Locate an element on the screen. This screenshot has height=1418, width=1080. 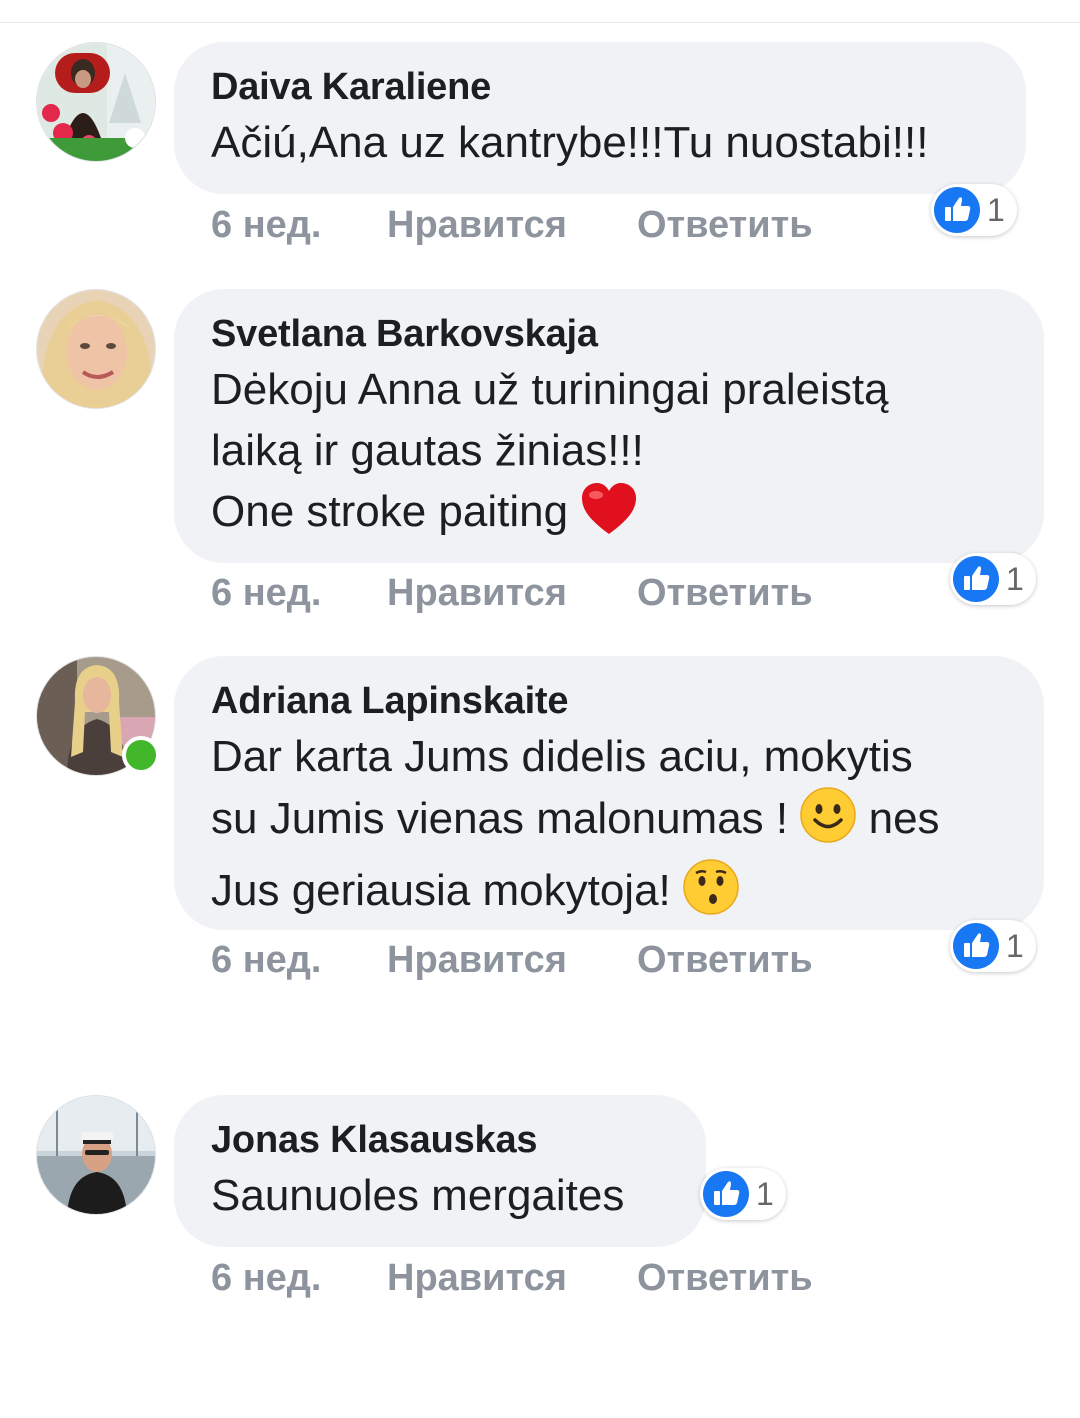
comment-text-segment: su Jumis vienas malonumas ! is located at coordinates (500, 818).